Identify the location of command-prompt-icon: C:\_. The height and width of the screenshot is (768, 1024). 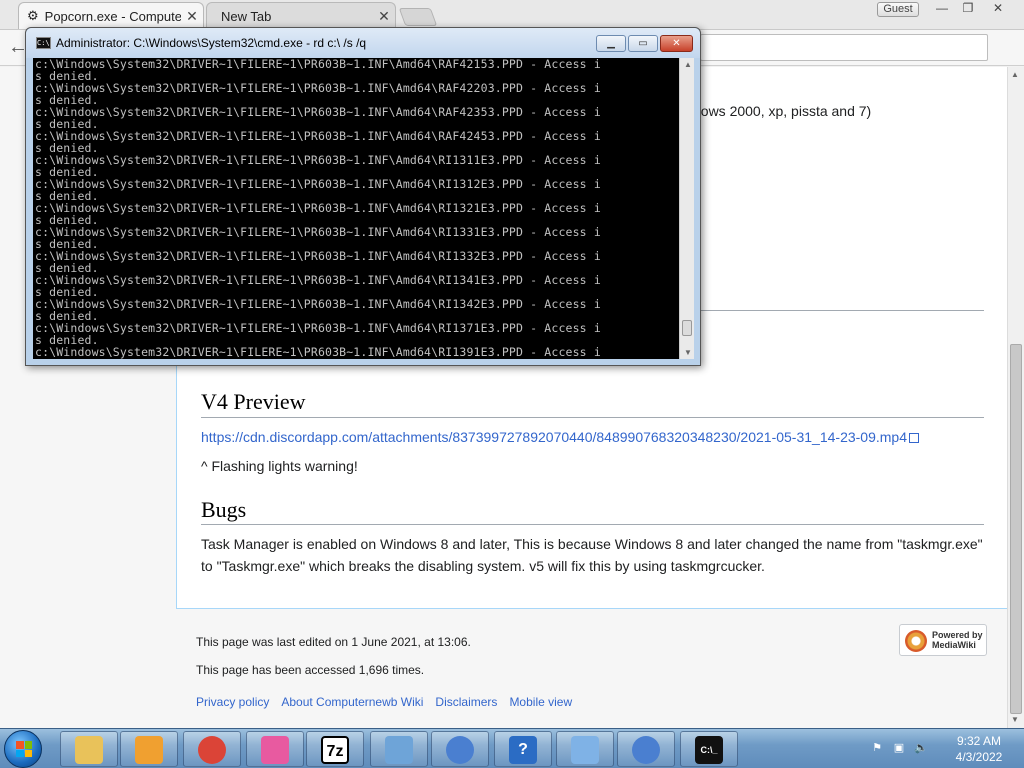
(709, 750).